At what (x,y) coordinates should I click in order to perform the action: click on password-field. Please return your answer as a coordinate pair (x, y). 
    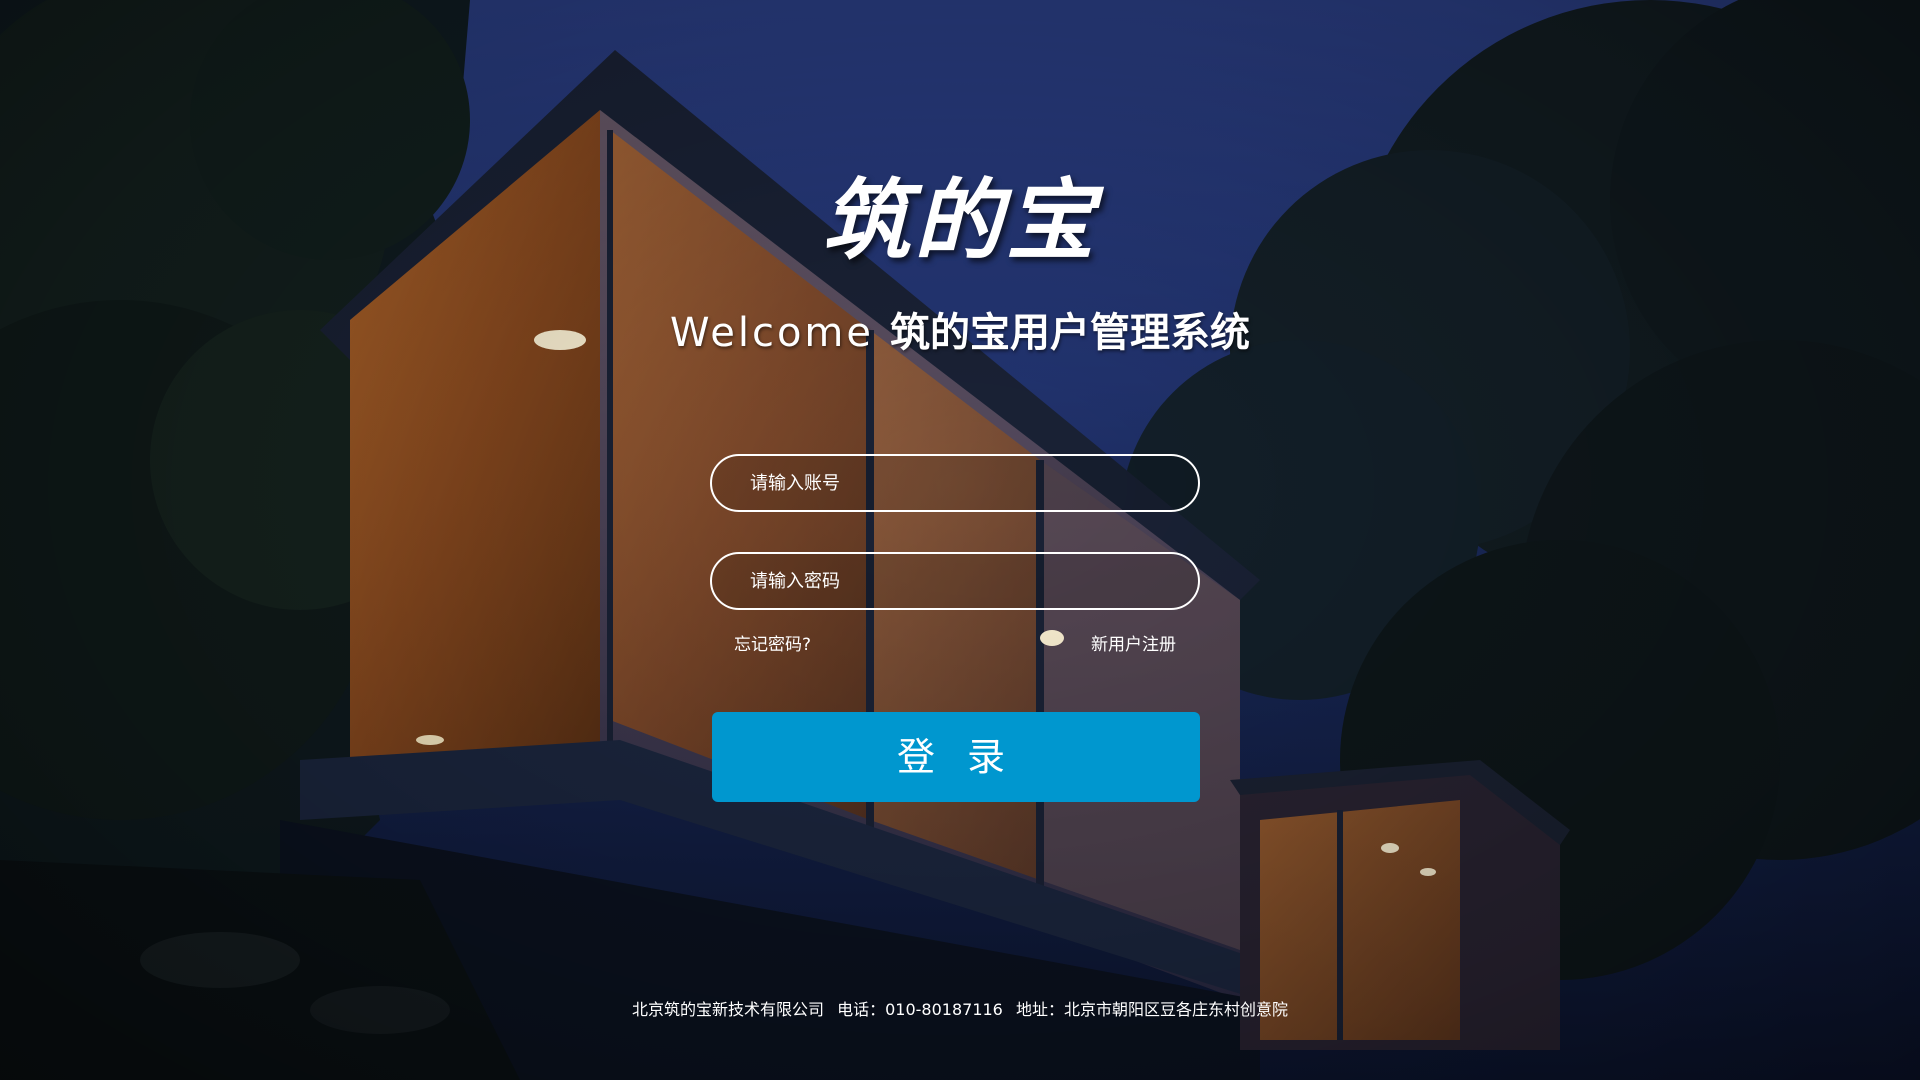
    Looking at the image, I should click on (955, 581).